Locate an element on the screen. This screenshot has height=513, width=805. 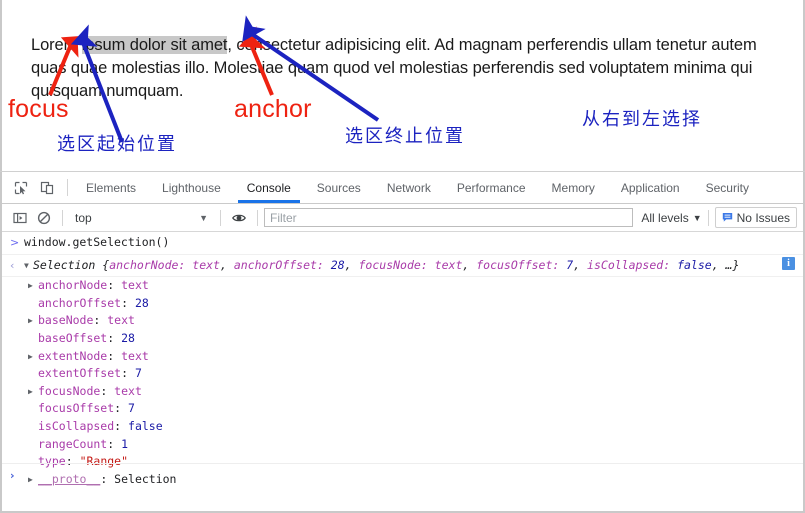
issues-label: No Issues is located at coordinates (763, 217).